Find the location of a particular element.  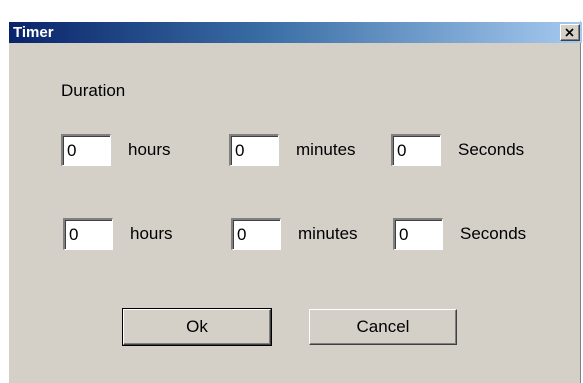

row2-seconds-label: Seconds is located at coordinates (493, 233).